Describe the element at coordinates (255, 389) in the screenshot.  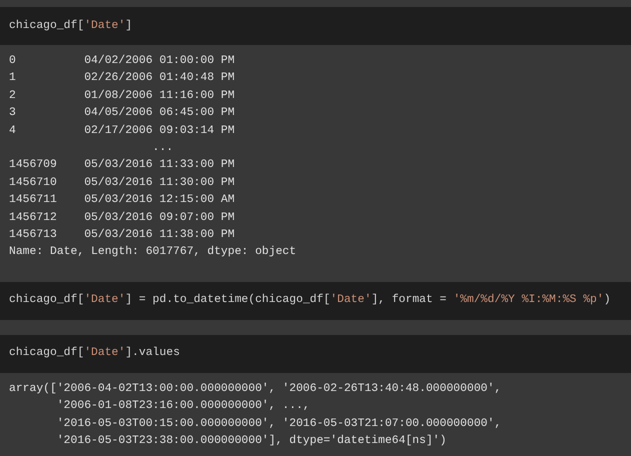
I see `output-line: array(['2006-04-02T13:00:00.000000000', '2006-02-26T13:40:48.000000000',` at that location.